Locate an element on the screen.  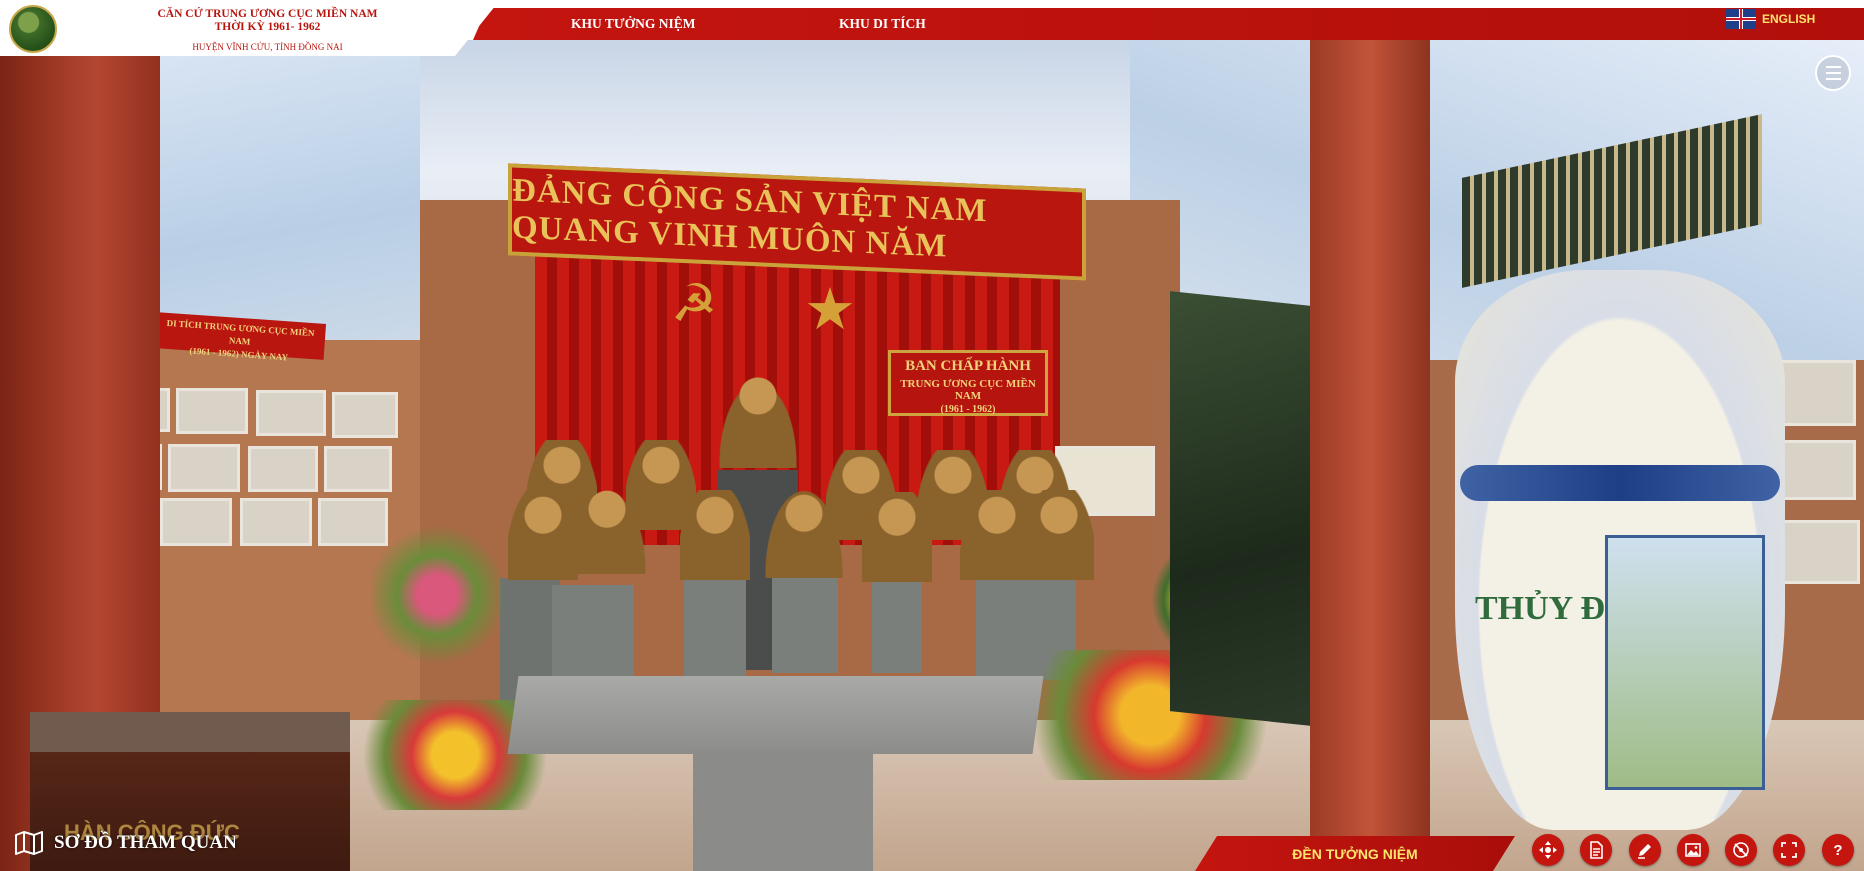
flower-arrangement is located at coordinates (437, 595).